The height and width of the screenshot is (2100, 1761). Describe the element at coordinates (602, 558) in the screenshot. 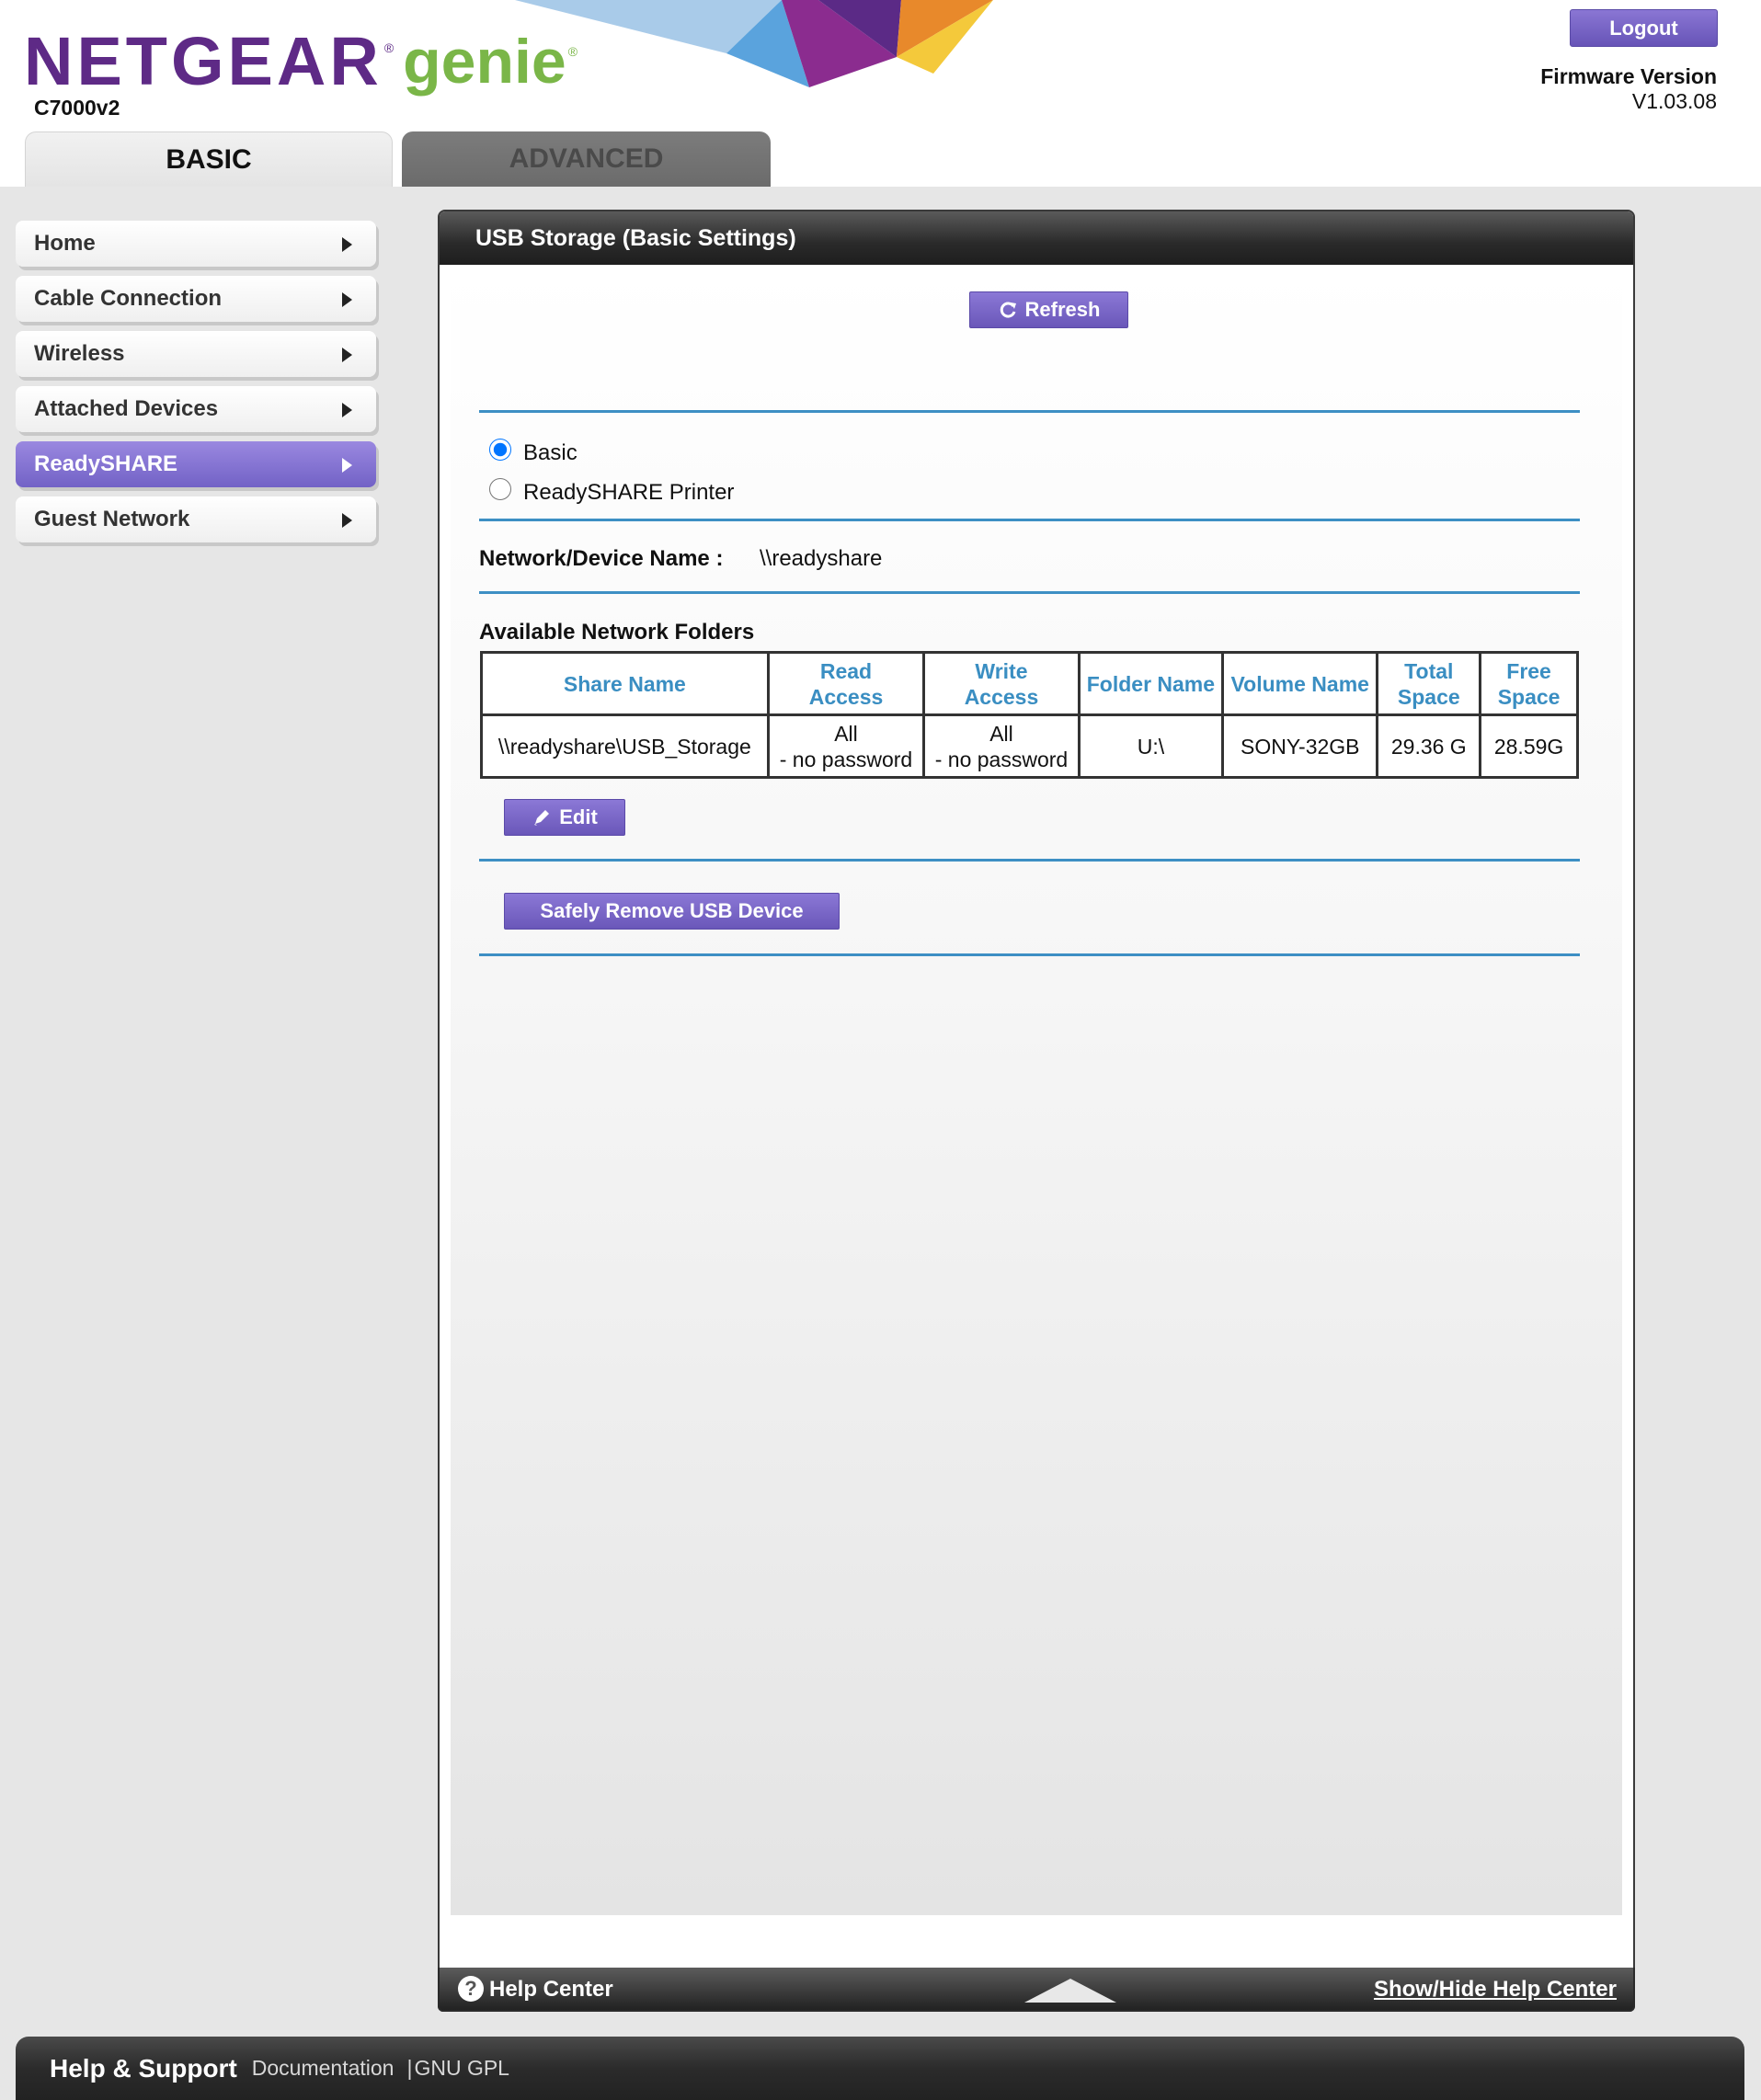

I see `device-name-label: Network/Device Name :` at that location.